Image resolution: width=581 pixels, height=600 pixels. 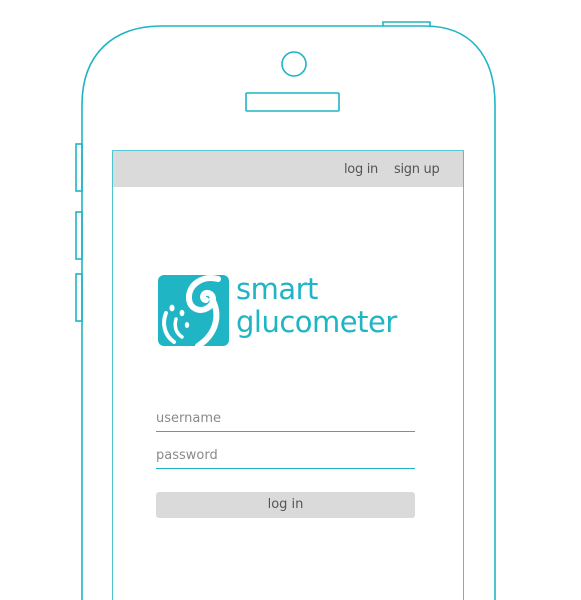 I want to click on speaker-grille, so click(x=292, y=102).